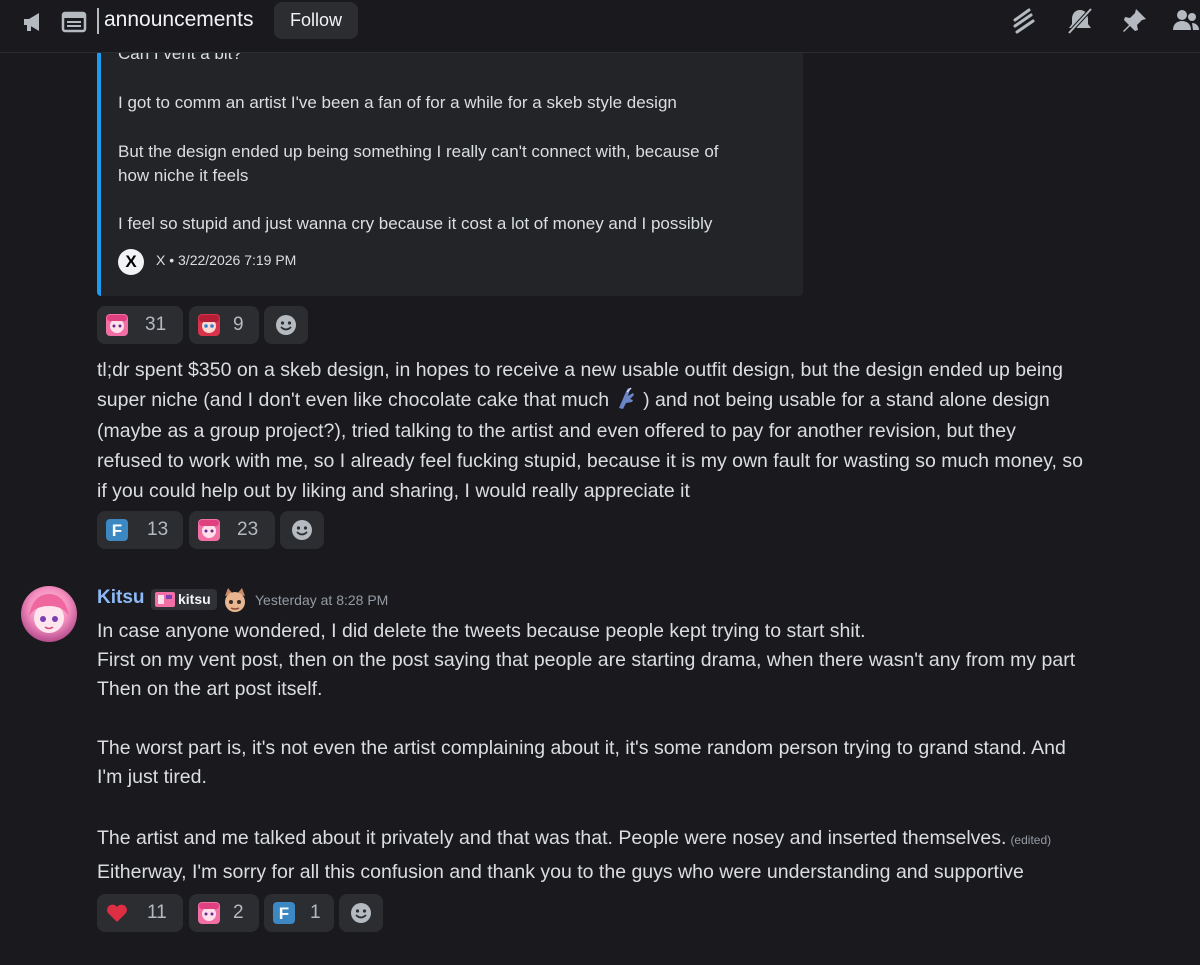 Image resolution: width=1200 pixels, height=965 pixels. What do you see at coordinates (226, 260) in the screenshot?
I see `embed-footer-text: X • 3/22/2026 7:19 PM` at bounding box center [226, 260].